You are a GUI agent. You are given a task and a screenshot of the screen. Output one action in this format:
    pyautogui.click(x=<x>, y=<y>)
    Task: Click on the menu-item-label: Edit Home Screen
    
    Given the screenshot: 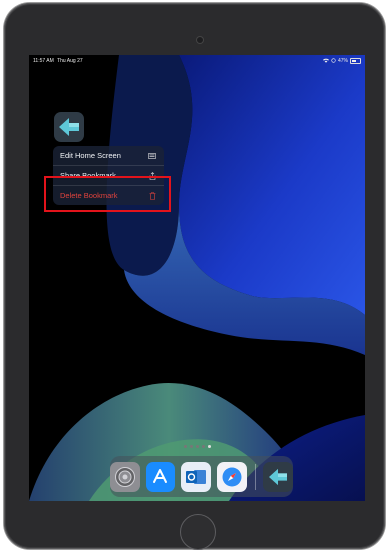 What is the action you would take?
    pyautogui.click(x=90, y=155)
    